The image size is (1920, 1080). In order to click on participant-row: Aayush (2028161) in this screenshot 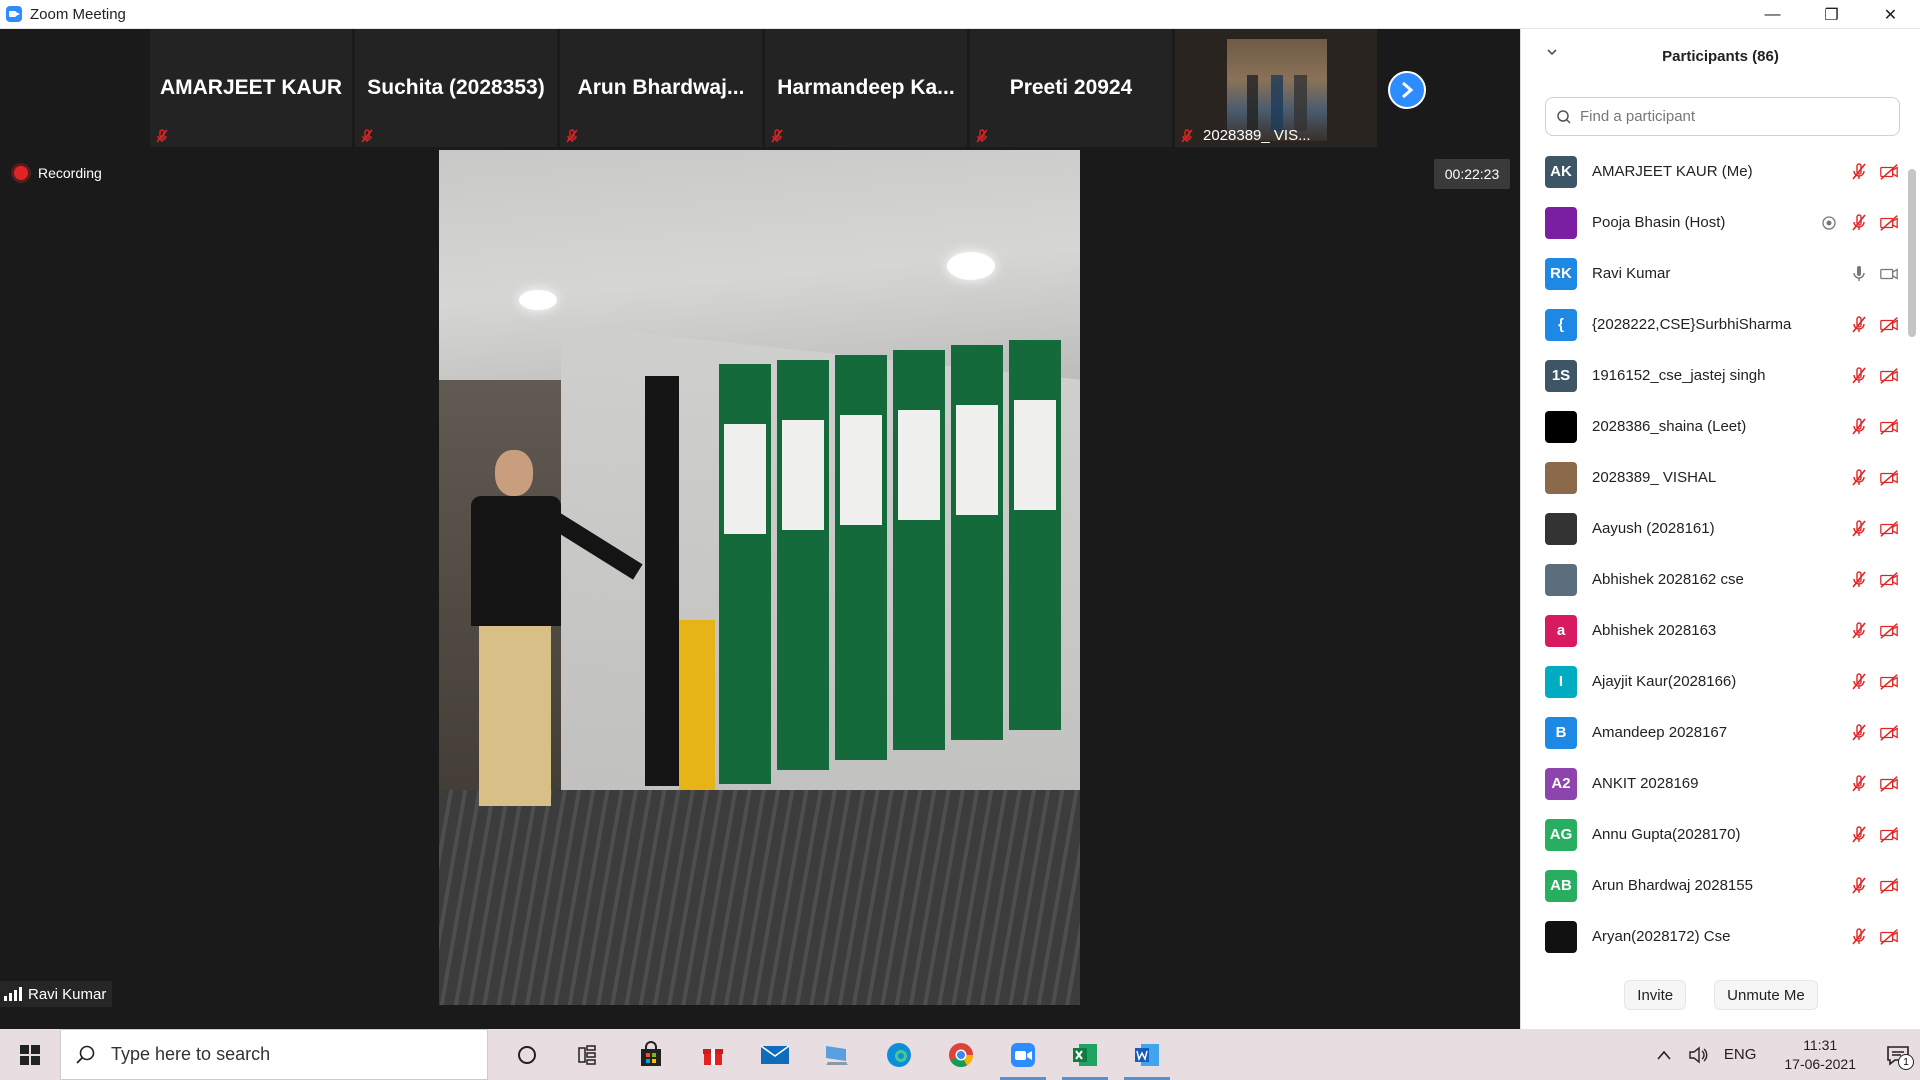, I will do `click(1714, 528)`.